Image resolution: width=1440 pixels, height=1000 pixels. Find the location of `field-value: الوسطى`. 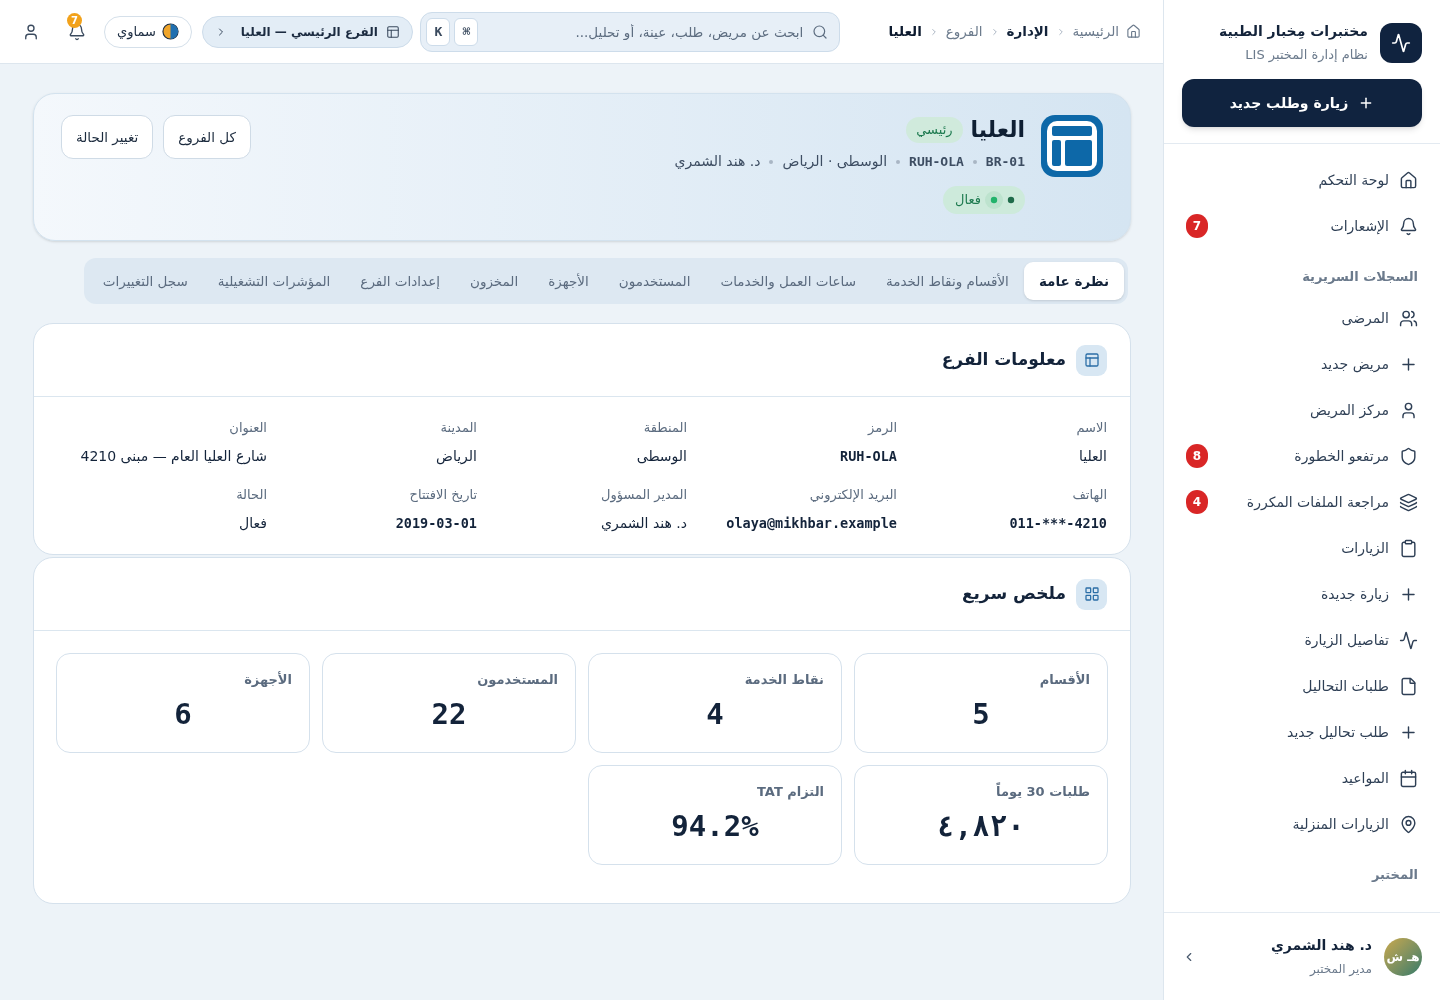

field-value: الوسطى is located at coordinates (661, 456).